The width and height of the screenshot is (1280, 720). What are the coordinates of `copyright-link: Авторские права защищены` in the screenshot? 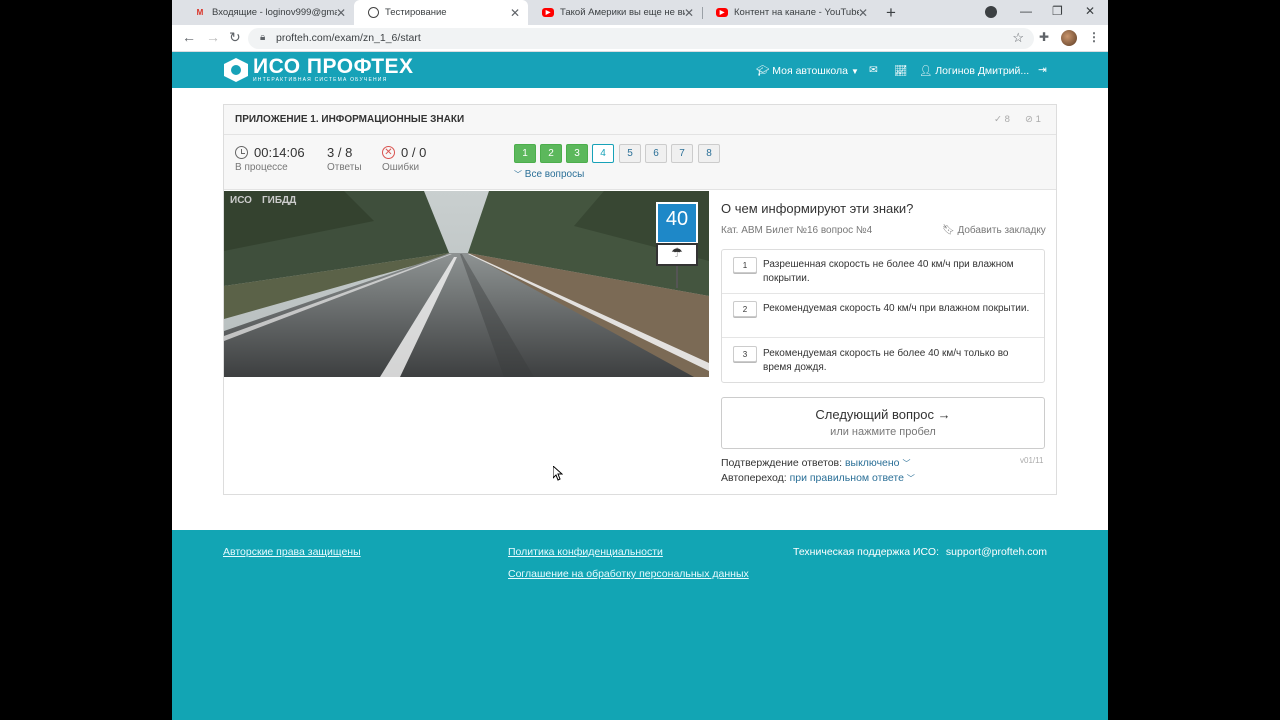 It's located at (292, 552).